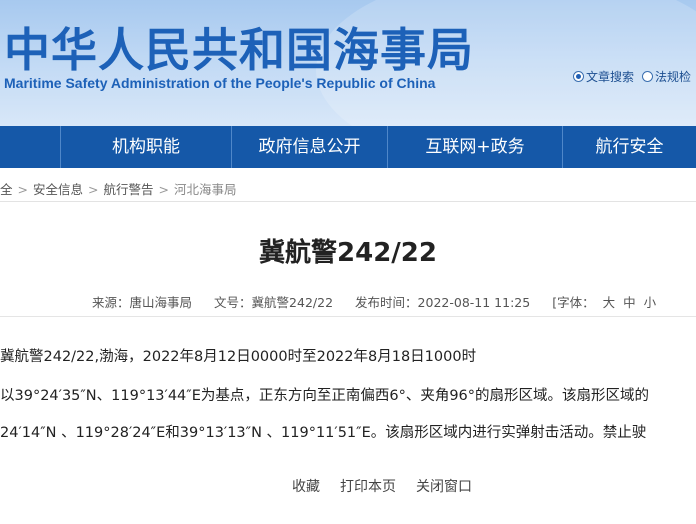  I want to click on font-size-label: [字体：, so click(573, 302).